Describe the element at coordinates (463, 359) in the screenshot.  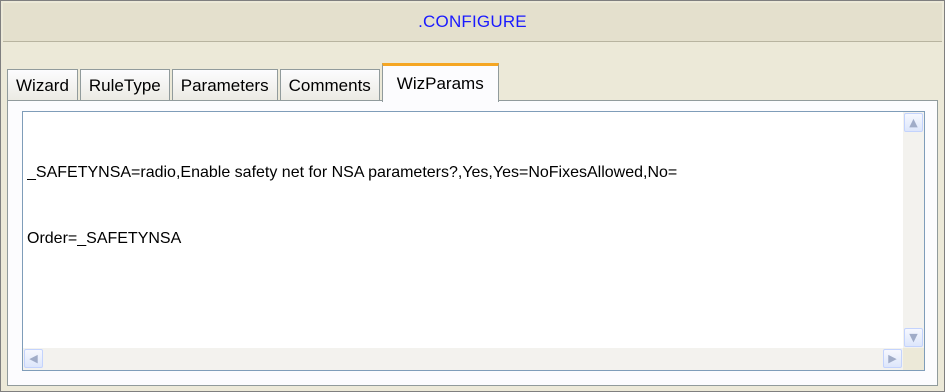
I see `horizontal-scrollbar: ◀ ▶` at that location.